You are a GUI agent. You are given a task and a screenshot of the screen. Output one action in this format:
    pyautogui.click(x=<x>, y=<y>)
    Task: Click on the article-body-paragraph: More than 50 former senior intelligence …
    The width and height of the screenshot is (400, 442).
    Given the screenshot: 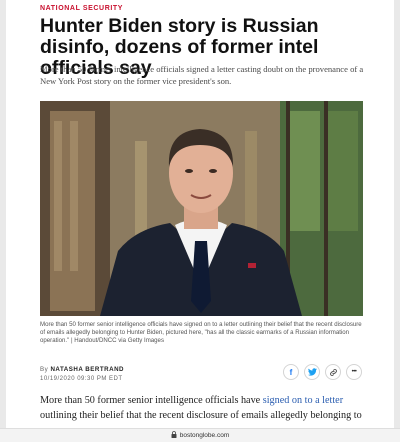 What is the action you would take?
    pyautogui.click(x=205, y=408)
    